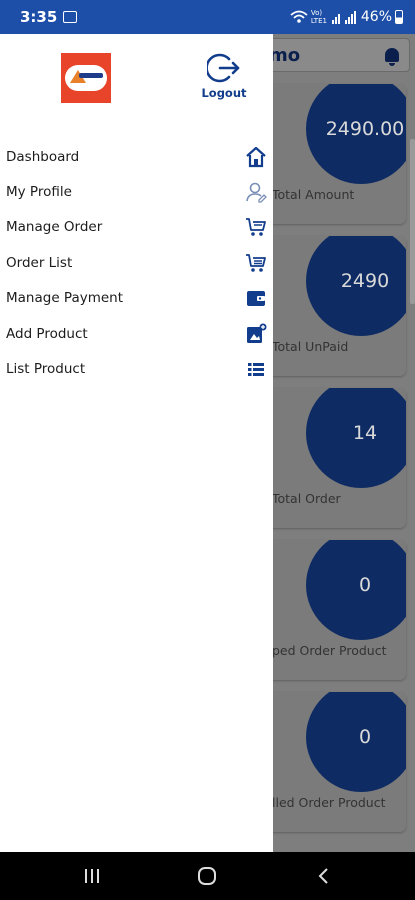 The image size is (415, 900). I want to click on recent-apps-icon, so click(92, 876).